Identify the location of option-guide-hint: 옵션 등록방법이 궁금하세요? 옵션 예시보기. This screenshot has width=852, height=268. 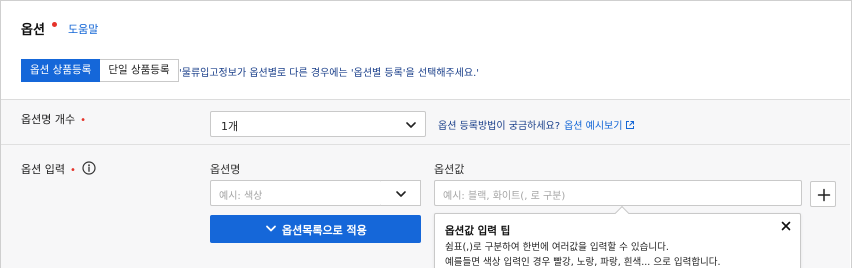
(536, 124).